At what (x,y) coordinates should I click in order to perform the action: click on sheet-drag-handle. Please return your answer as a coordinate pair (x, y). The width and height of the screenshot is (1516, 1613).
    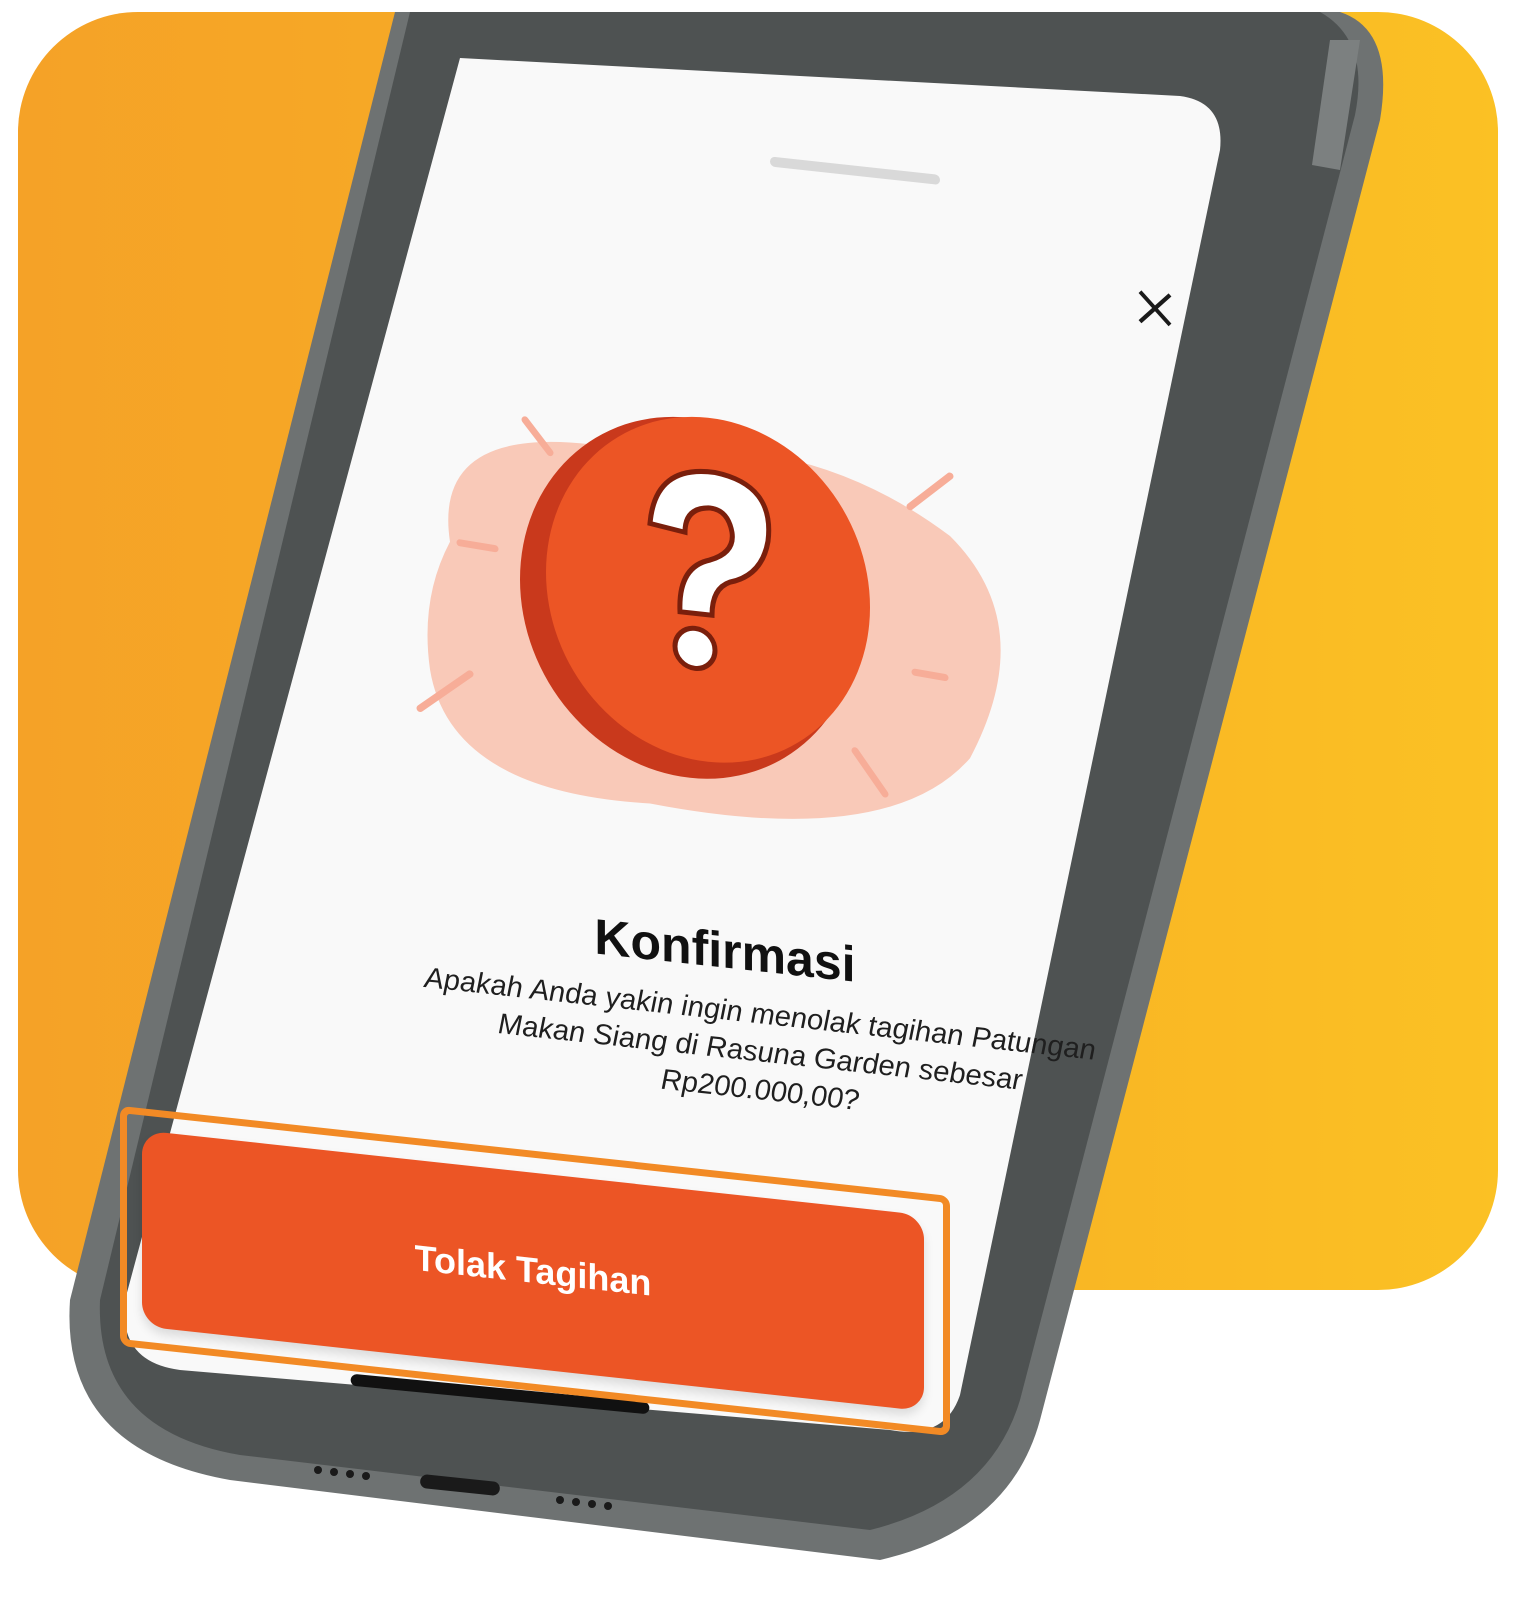
    Looking at the image, I should click on (855, 170).